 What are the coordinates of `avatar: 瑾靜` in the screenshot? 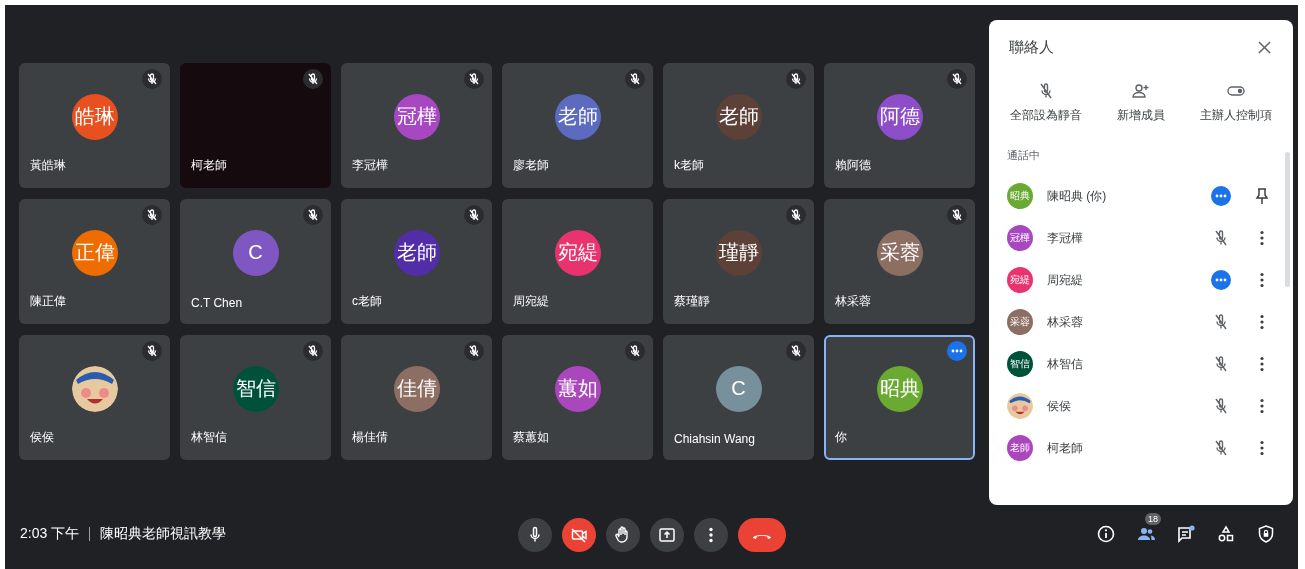 It's located at (738, 252).